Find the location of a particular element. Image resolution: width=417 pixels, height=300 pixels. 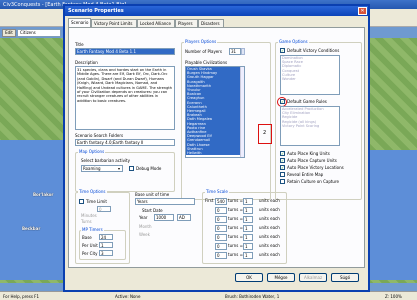

dialog-title-bar: Scenario Properties is located at coordinates (216, 11).